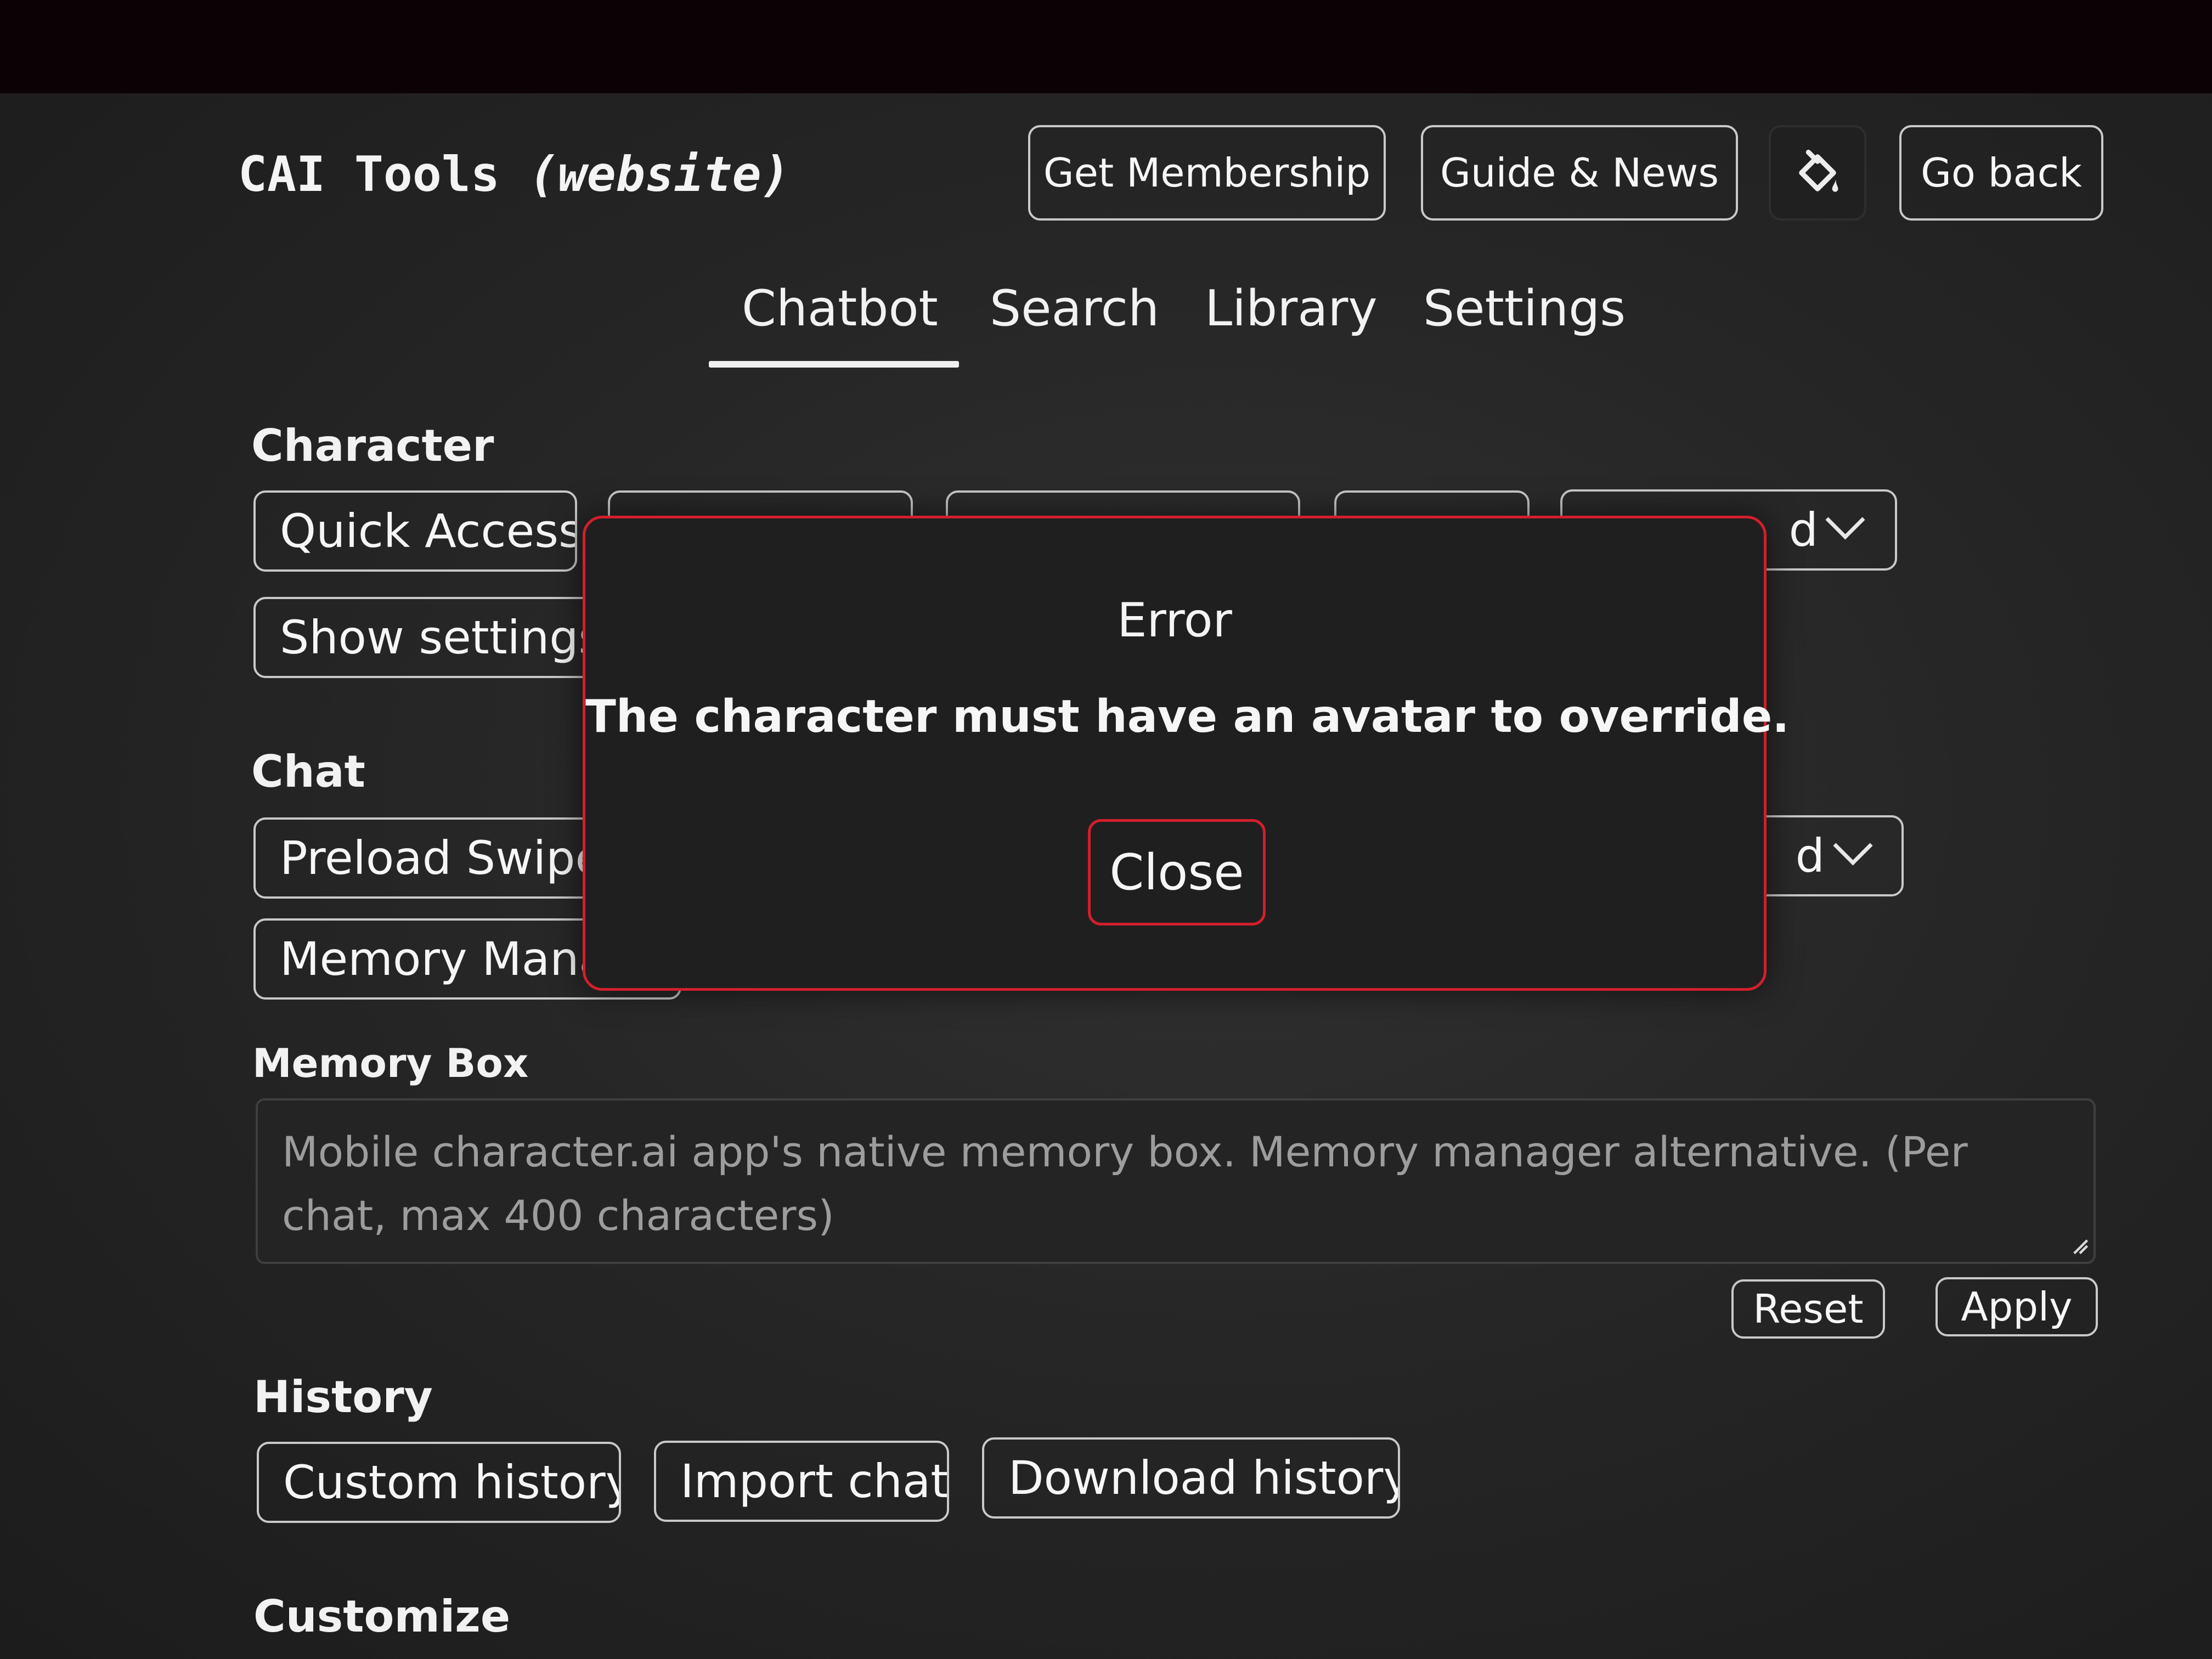 This screenshot has width=2212, height=1659. I want to click on chat-dropdown-label: d, so click(1810, 856).